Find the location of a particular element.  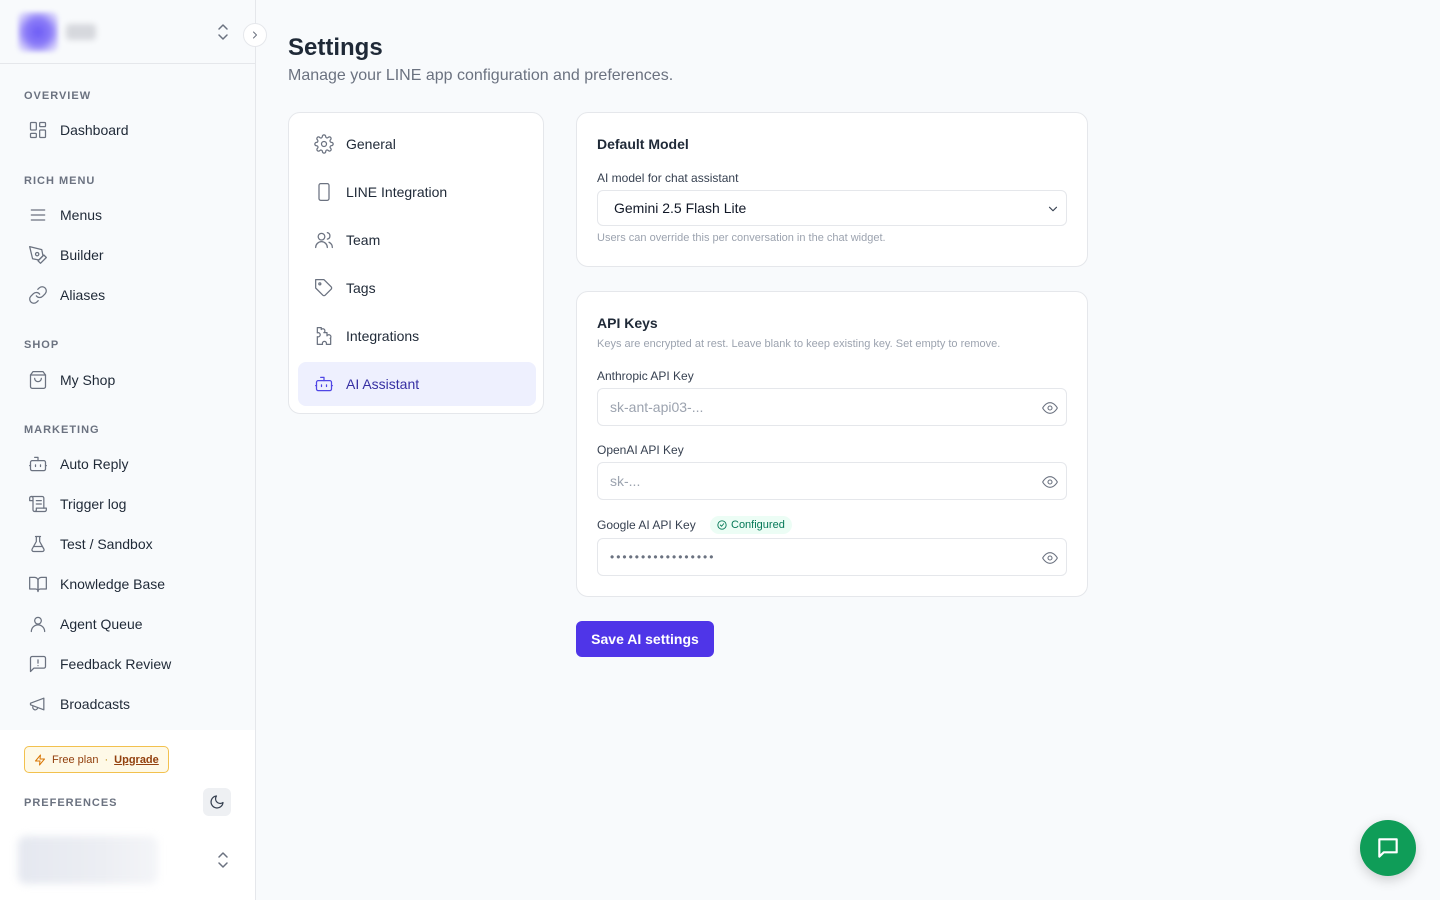

plan-label: Free plan is located at coordinates (75, 759).